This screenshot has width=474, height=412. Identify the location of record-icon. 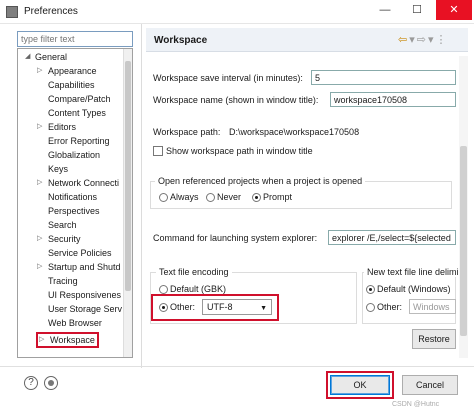
(51, 383).